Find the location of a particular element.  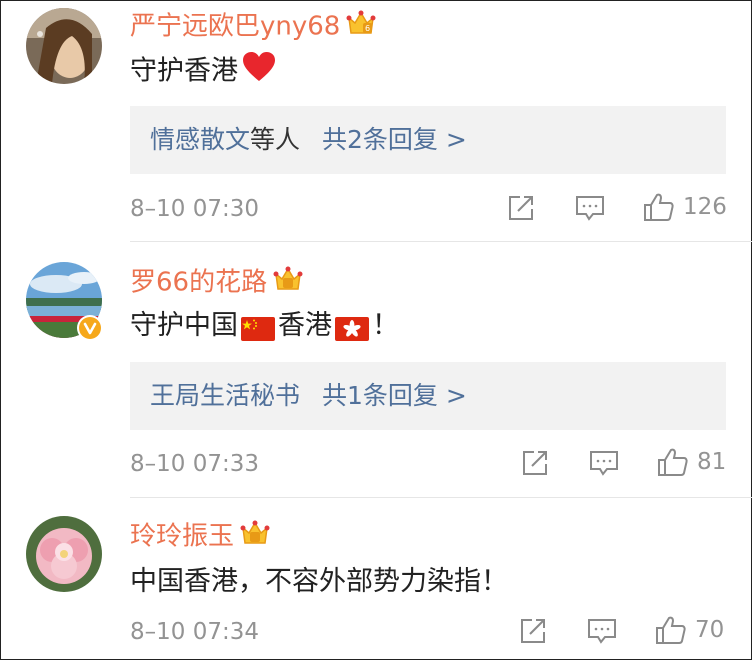

svg-text: 6 is located at coordinates (367, 28).